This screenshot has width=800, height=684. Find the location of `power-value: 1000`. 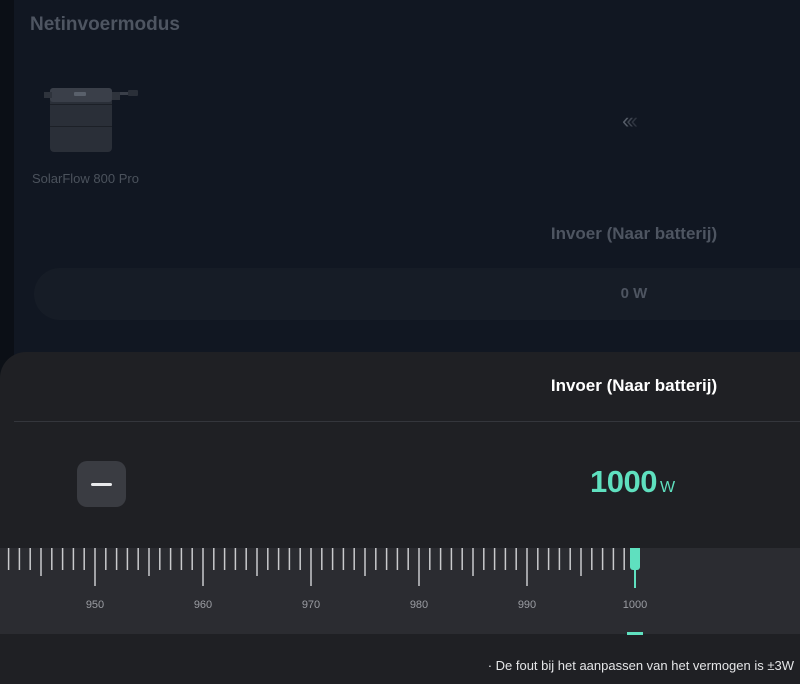

power-value: 1000 is located at coordinates (623, 481).